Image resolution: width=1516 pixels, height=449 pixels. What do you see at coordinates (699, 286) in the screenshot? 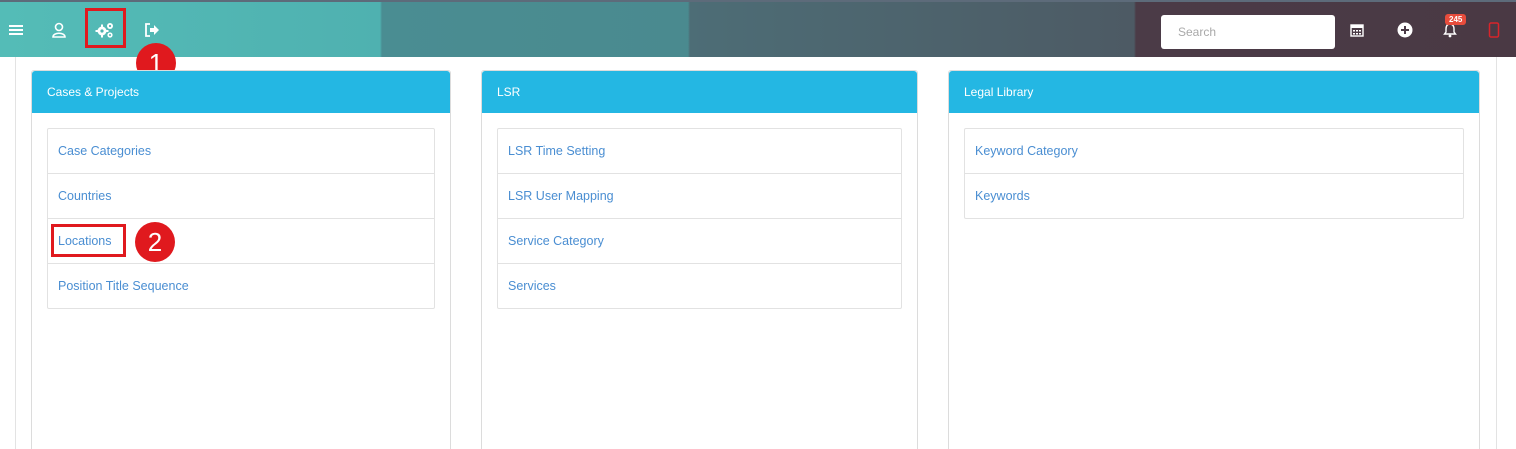
I see `services-link: Services` at bounding box center [699, 286].